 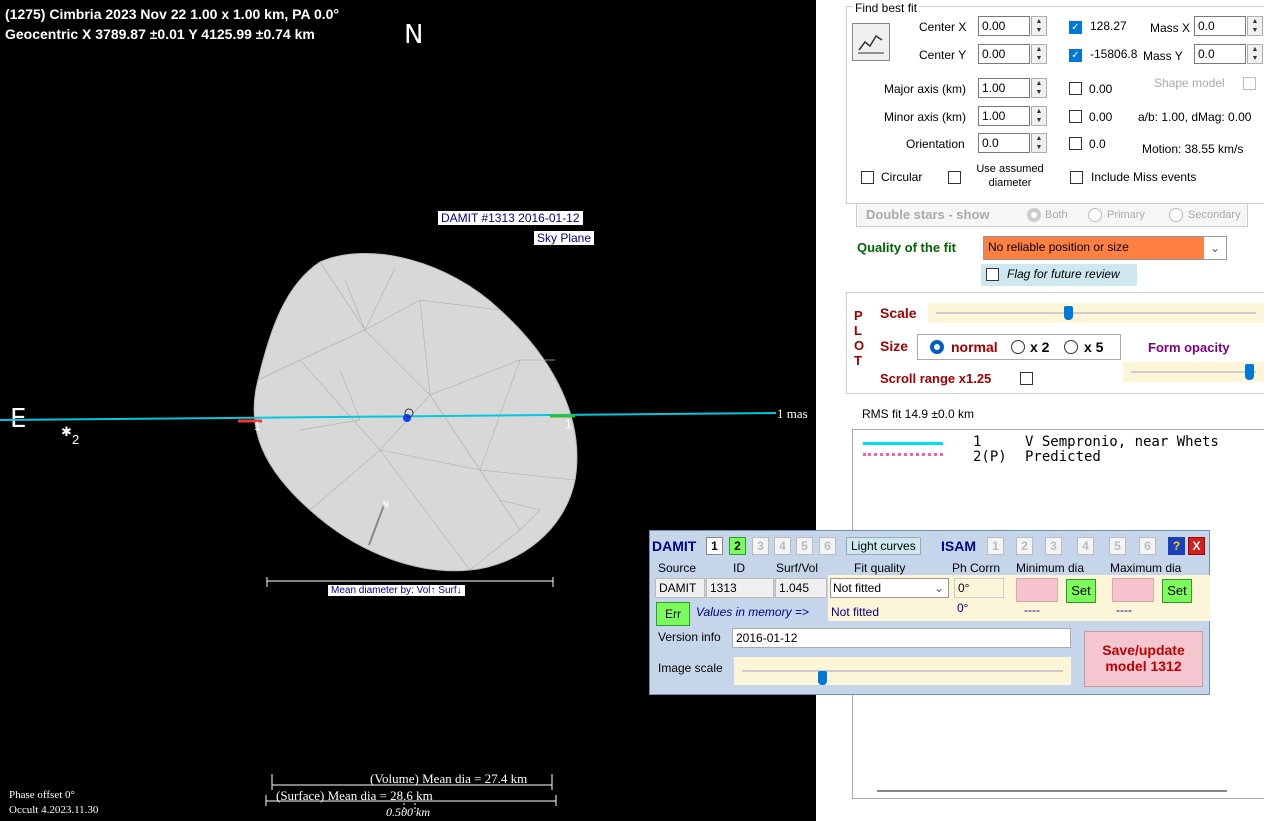 I want to click on version-text: Occult 4.2023.11.30, so click(x=54, y=810).